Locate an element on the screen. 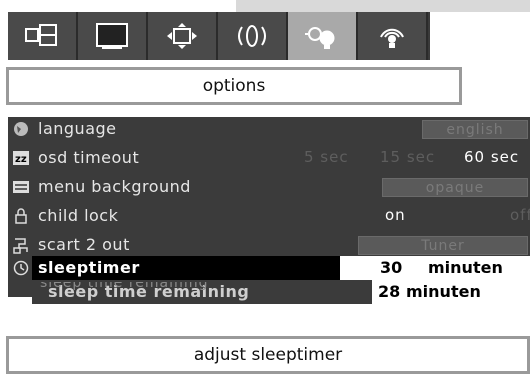  antenna-icon is located at coordinates (392, 38).